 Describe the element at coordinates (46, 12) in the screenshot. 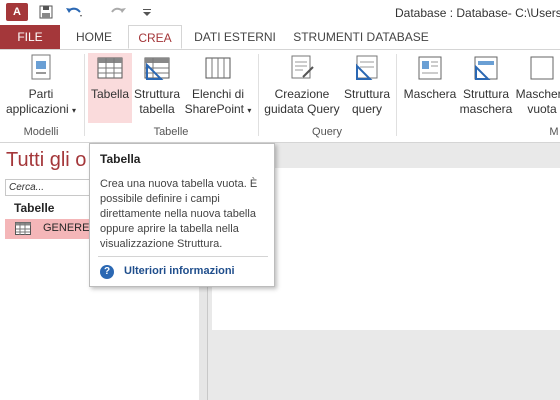

I see `save-icon` at that location.